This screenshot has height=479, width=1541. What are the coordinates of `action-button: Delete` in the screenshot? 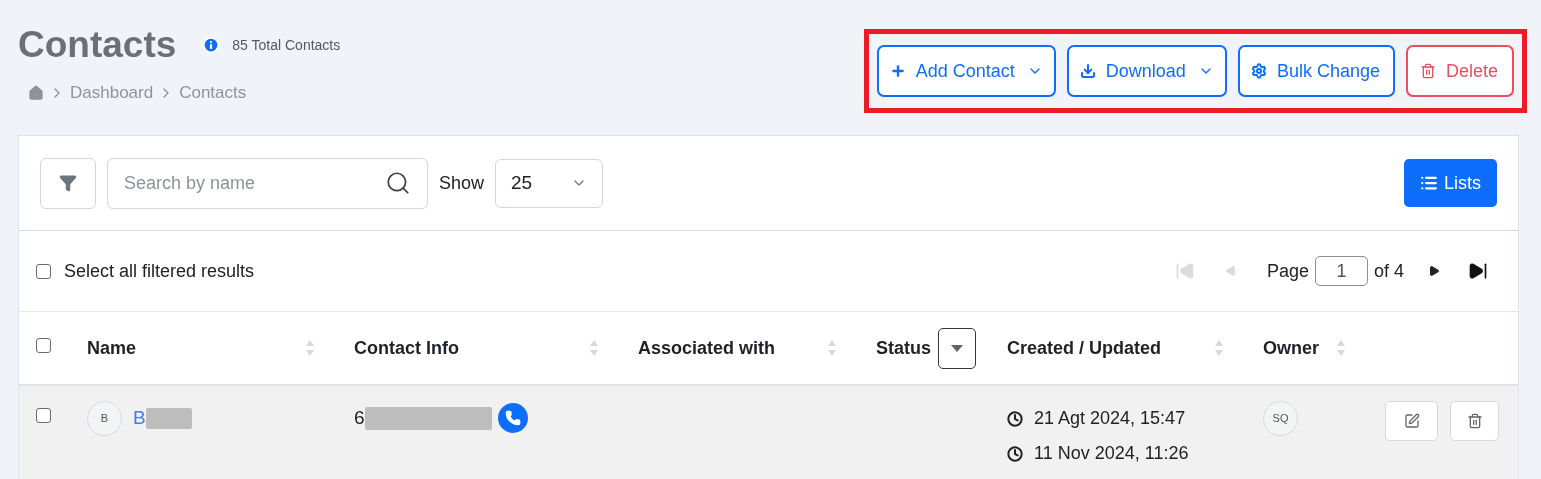 It's located at (1459, 71).